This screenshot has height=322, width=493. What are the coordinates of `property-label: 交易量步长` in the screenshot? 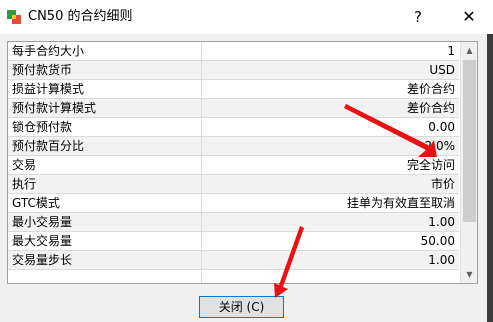 It's located at (42, 260).